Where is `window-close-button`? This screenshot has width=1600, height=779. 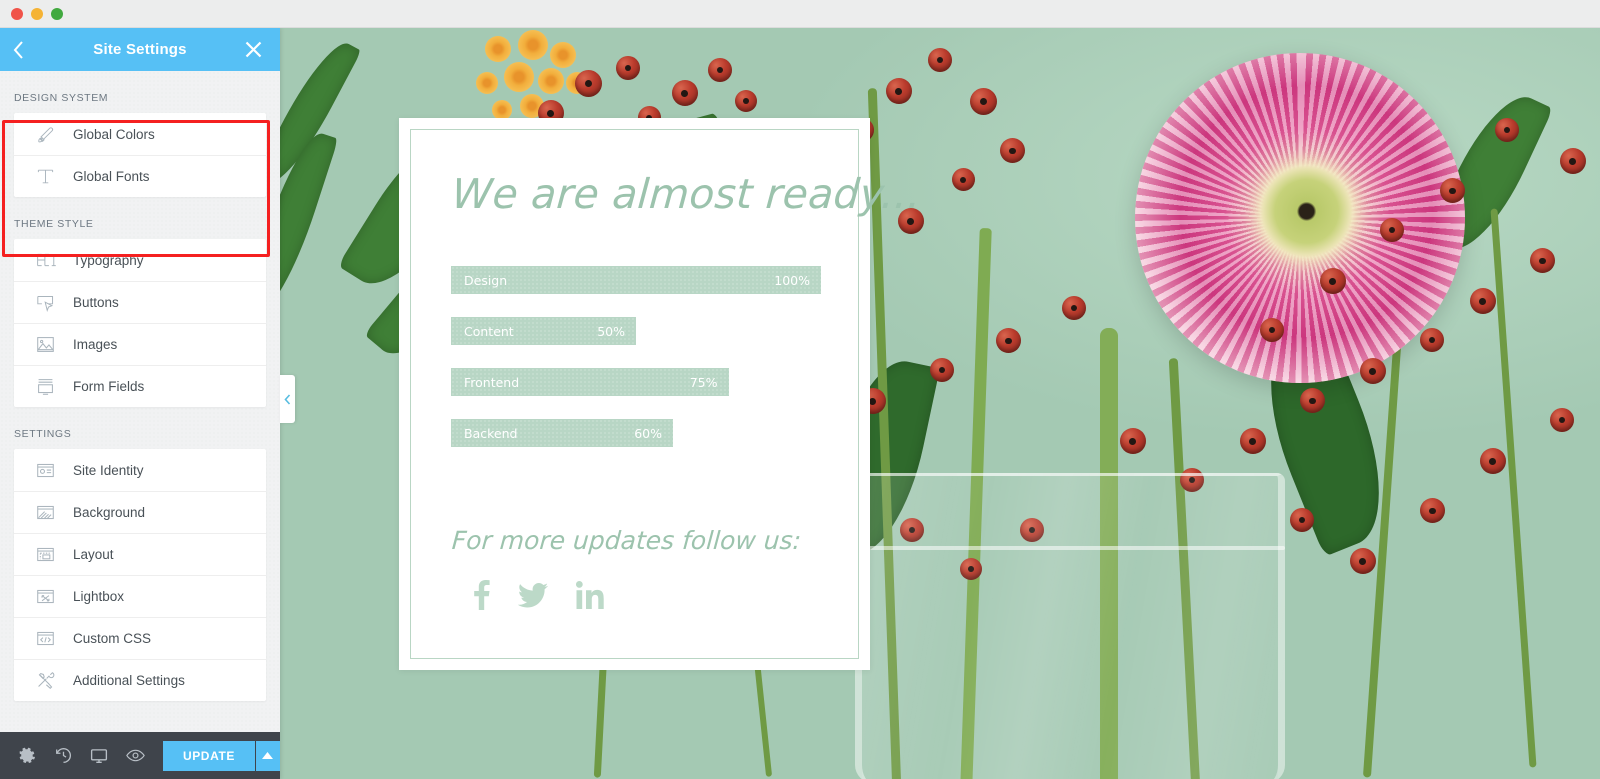 window-close-button is located at coordinates (17, 13).